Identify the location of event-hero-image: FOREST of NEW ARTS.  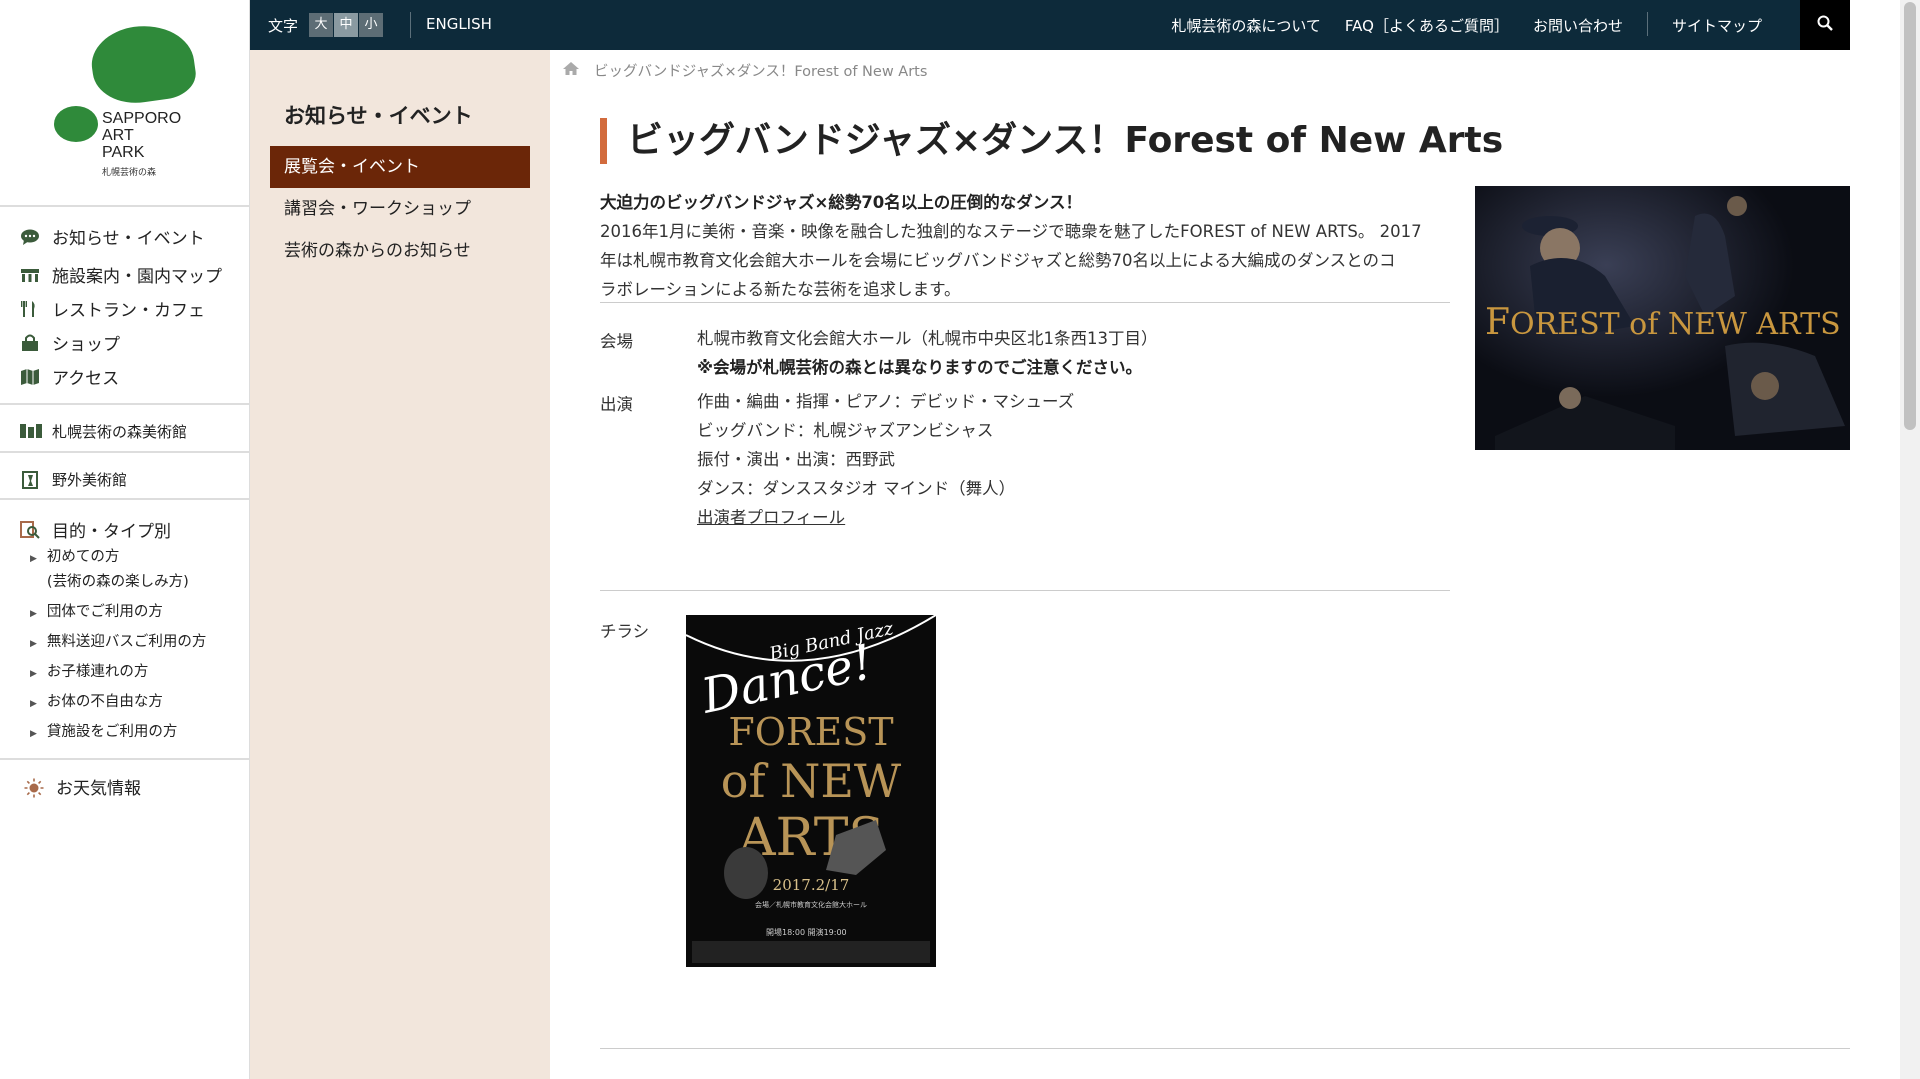
(1662, 318).